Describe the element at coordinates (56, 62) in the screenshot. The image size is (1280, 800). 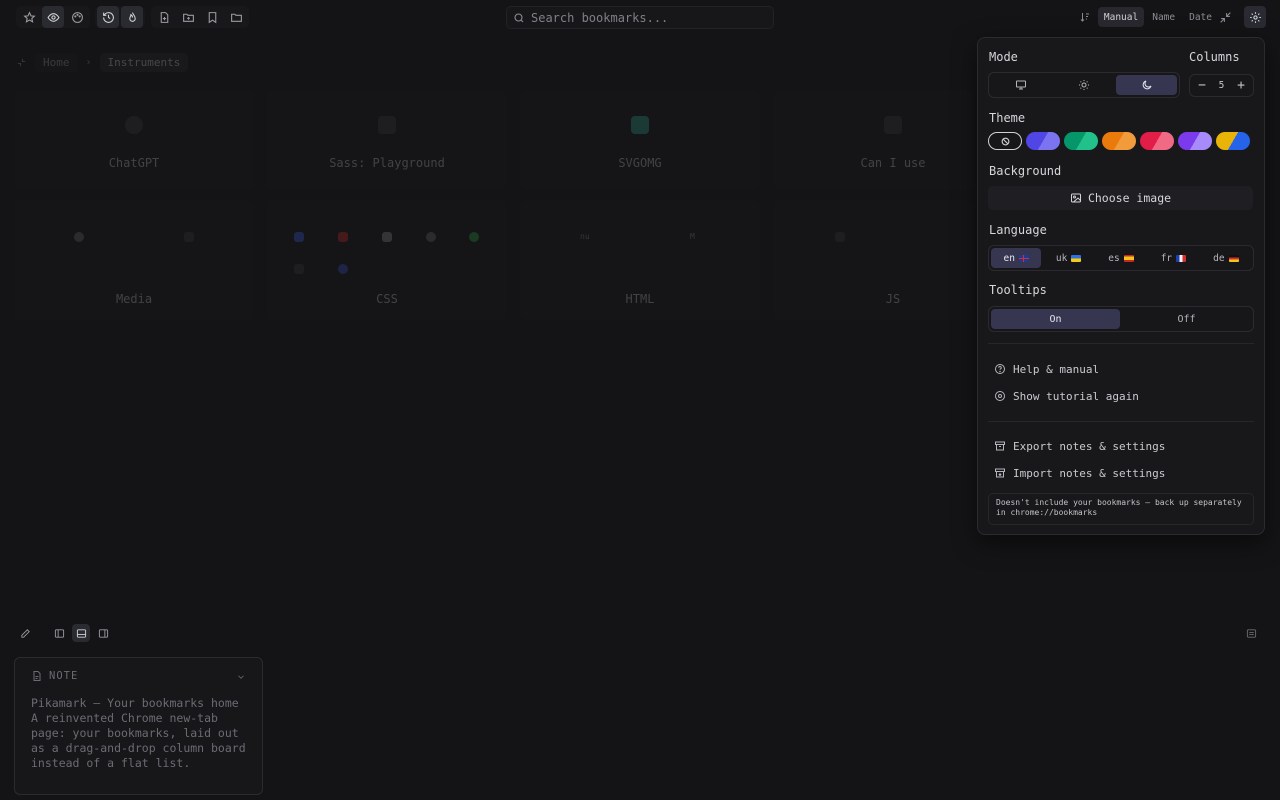
I see `breadcrumb-home: Home` at that location.